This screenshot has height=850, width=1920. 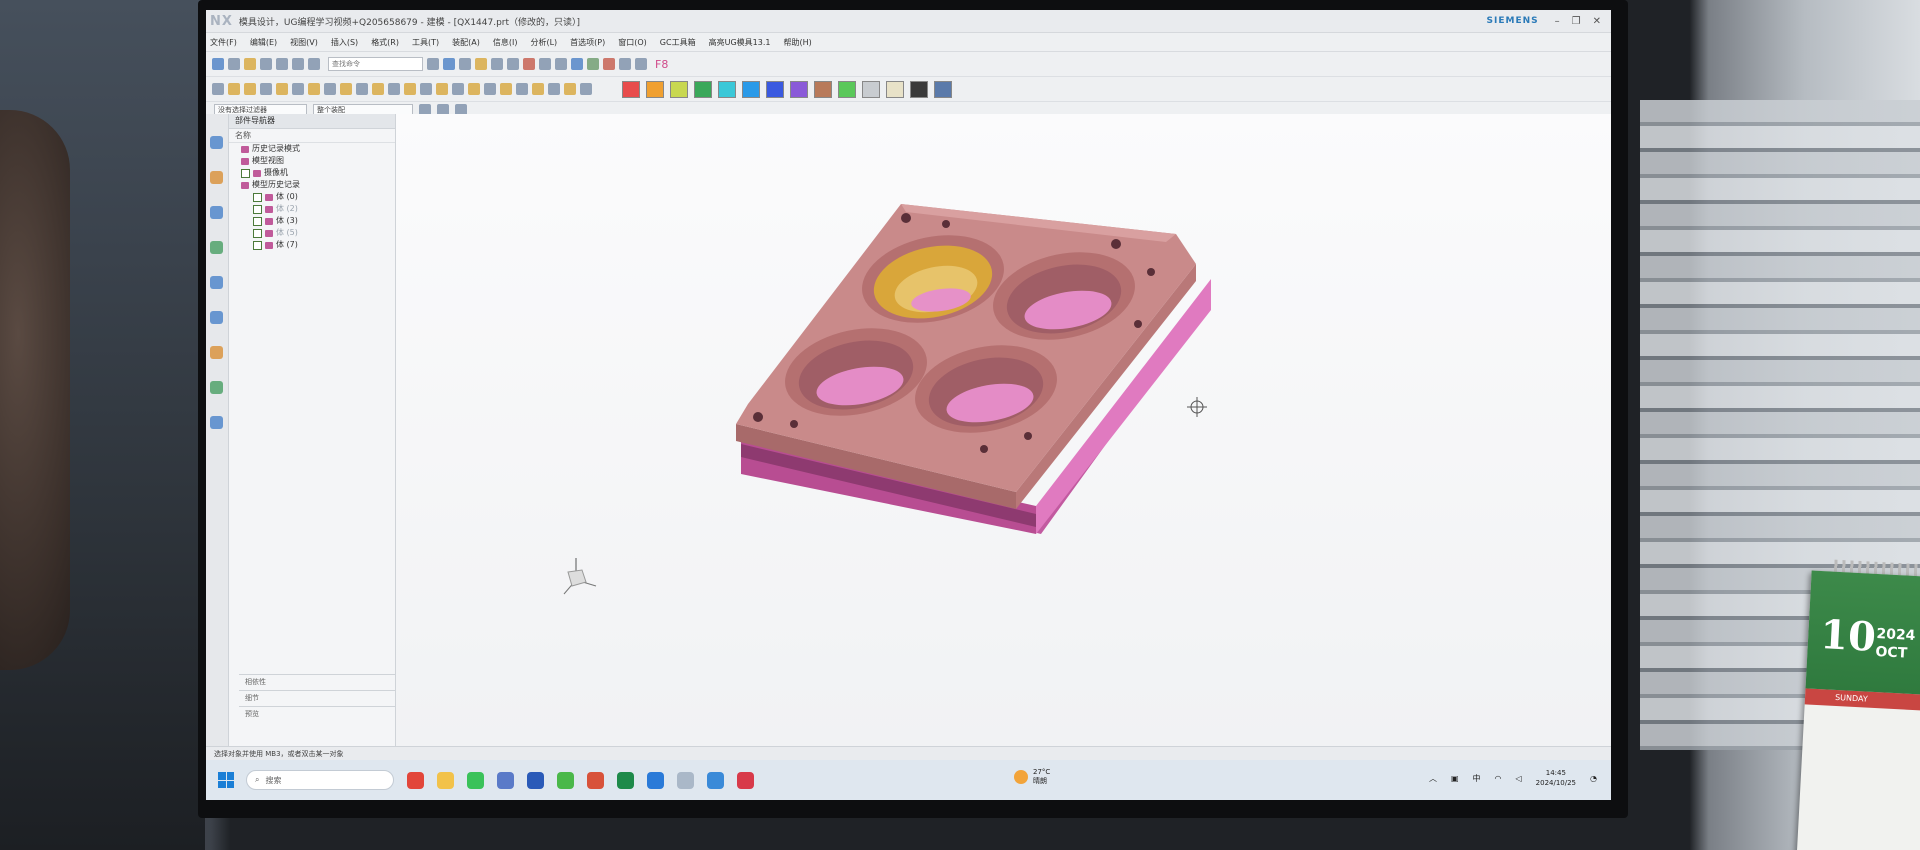 What do you see at coordinates (513, 64) in the screenshot?
I see `assembly-icon` at bounding box center [513, 64].